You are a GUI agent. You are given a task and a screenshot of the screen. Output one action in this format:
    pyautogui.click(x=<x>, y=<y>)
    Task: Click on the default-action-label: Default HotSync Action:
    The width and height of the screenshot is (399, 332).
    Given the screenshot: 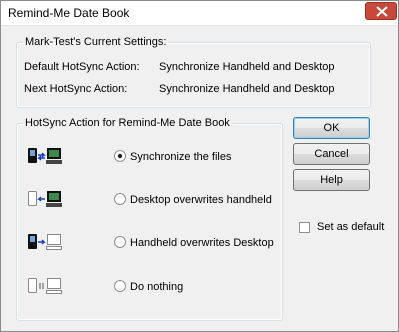 What is the action you would take?
    pyautogui.click(x=82, y=67)
    